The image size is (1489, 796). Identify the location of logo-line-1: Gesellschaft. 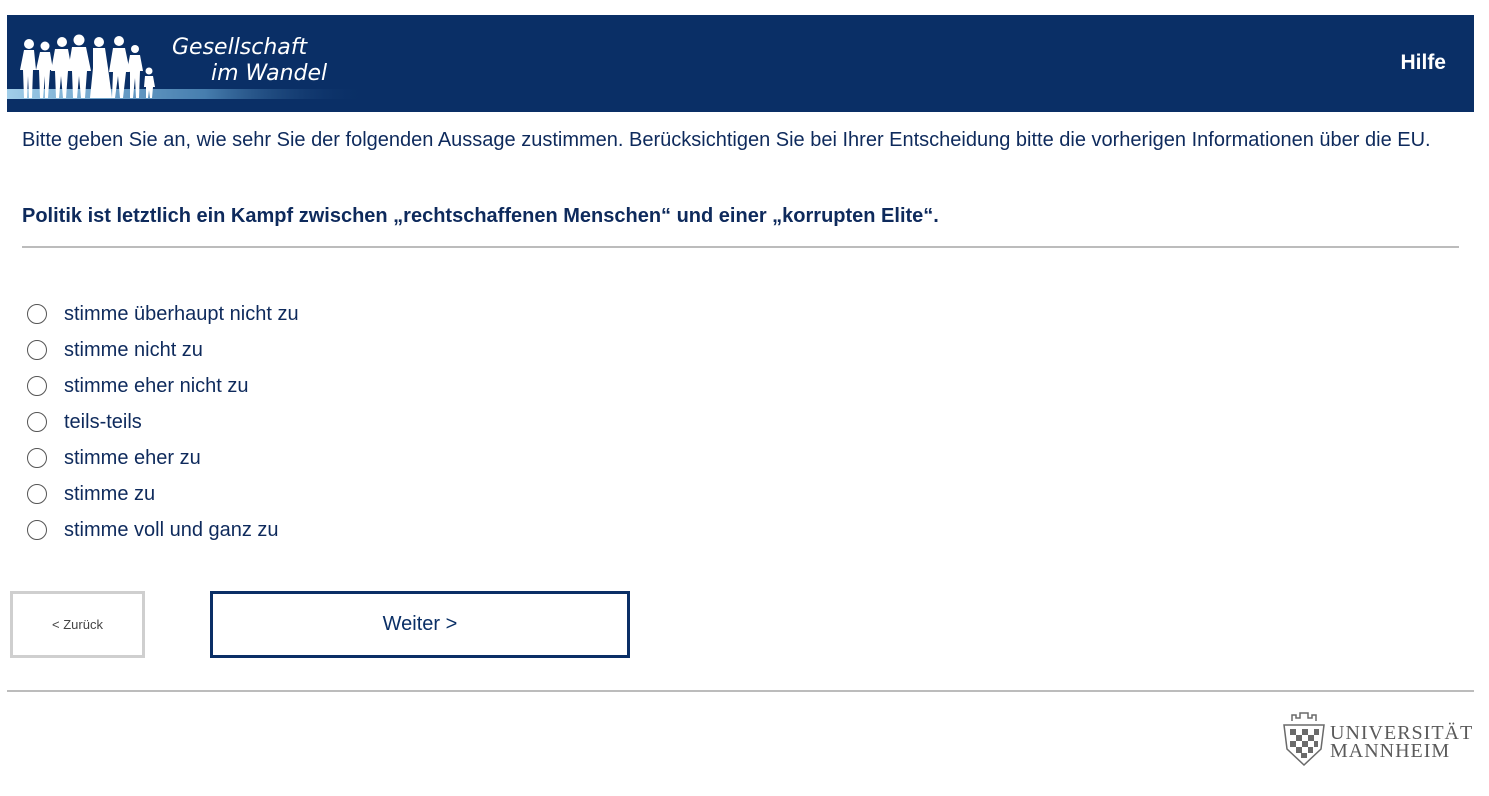
(240, 47).